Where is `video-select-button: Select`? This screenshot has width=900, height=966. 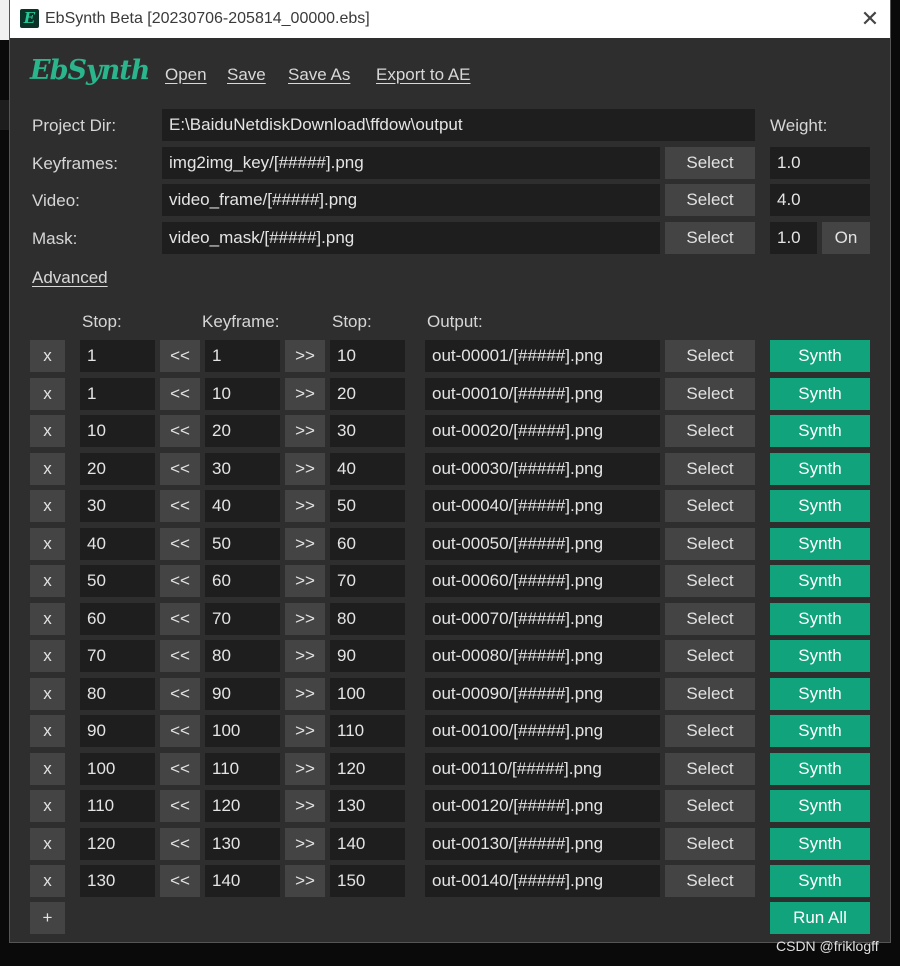
video-select-button: Select is located at coordinates (710, 200).